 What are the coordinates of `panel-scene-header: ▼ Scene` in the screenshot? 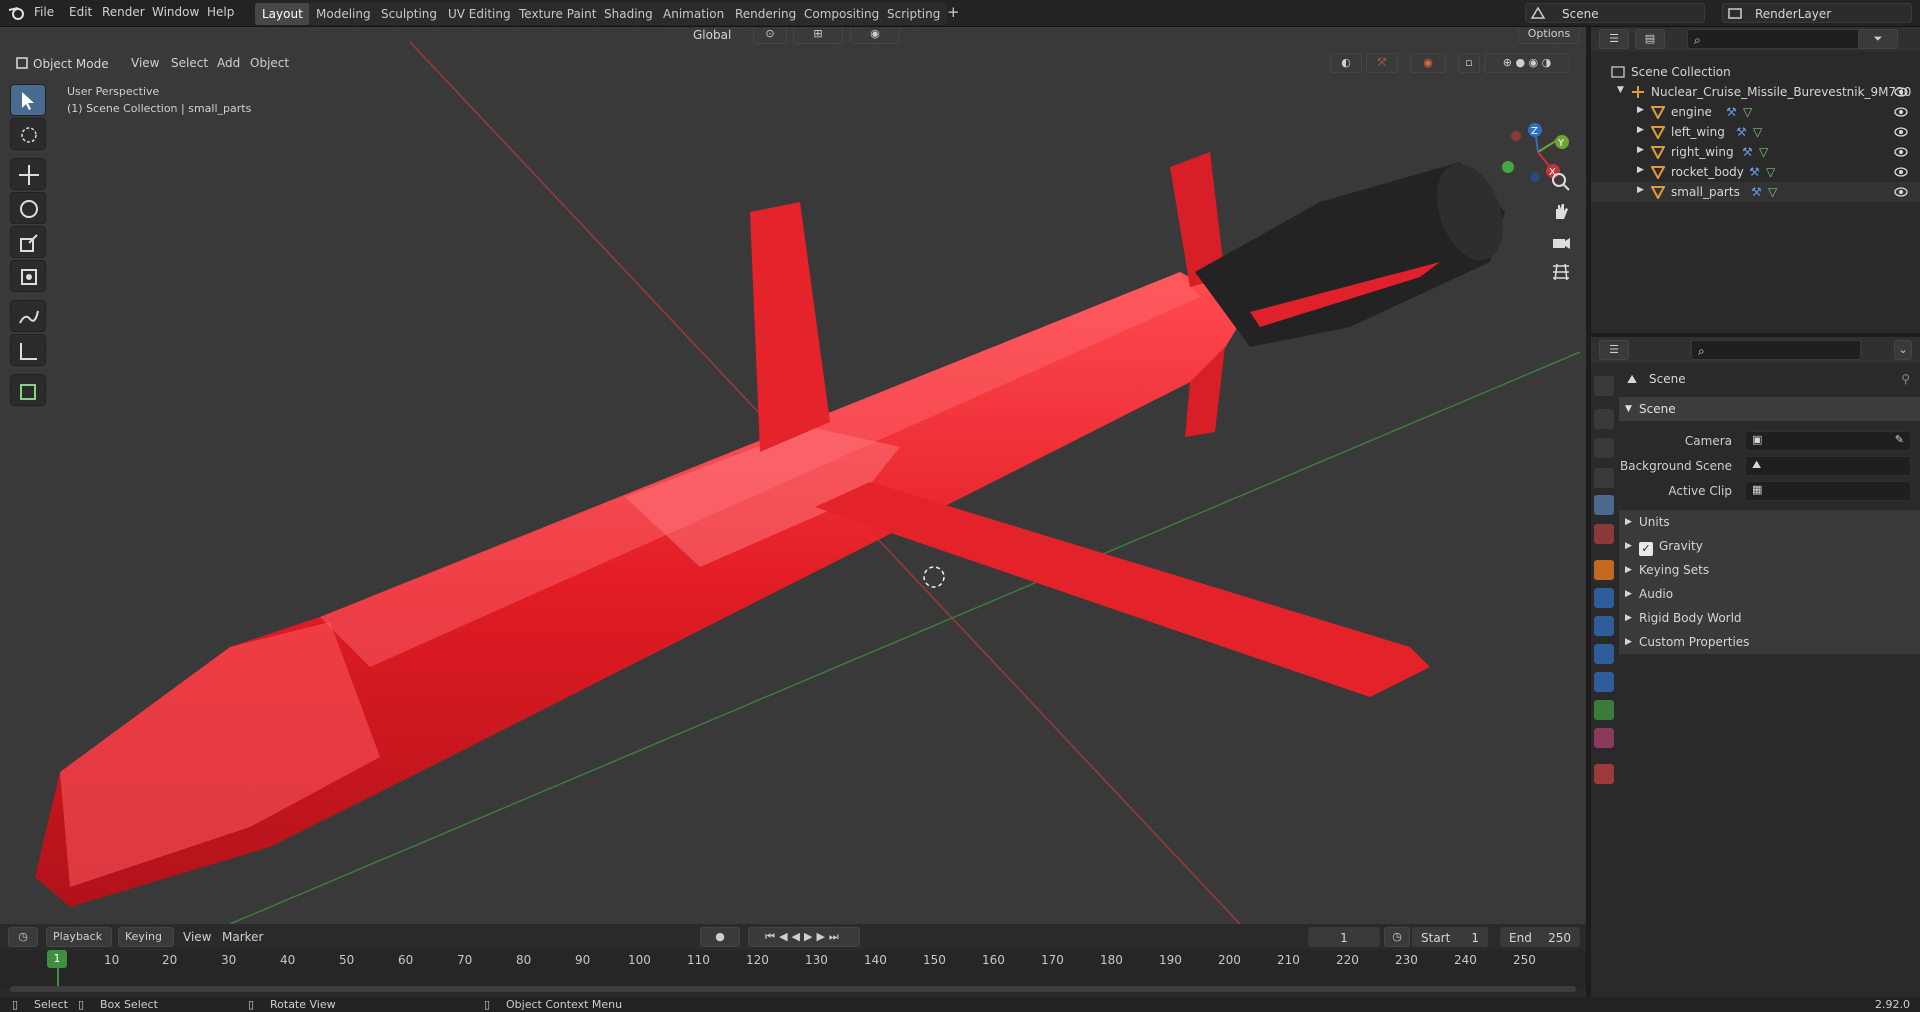 It's located at (1769, 409).